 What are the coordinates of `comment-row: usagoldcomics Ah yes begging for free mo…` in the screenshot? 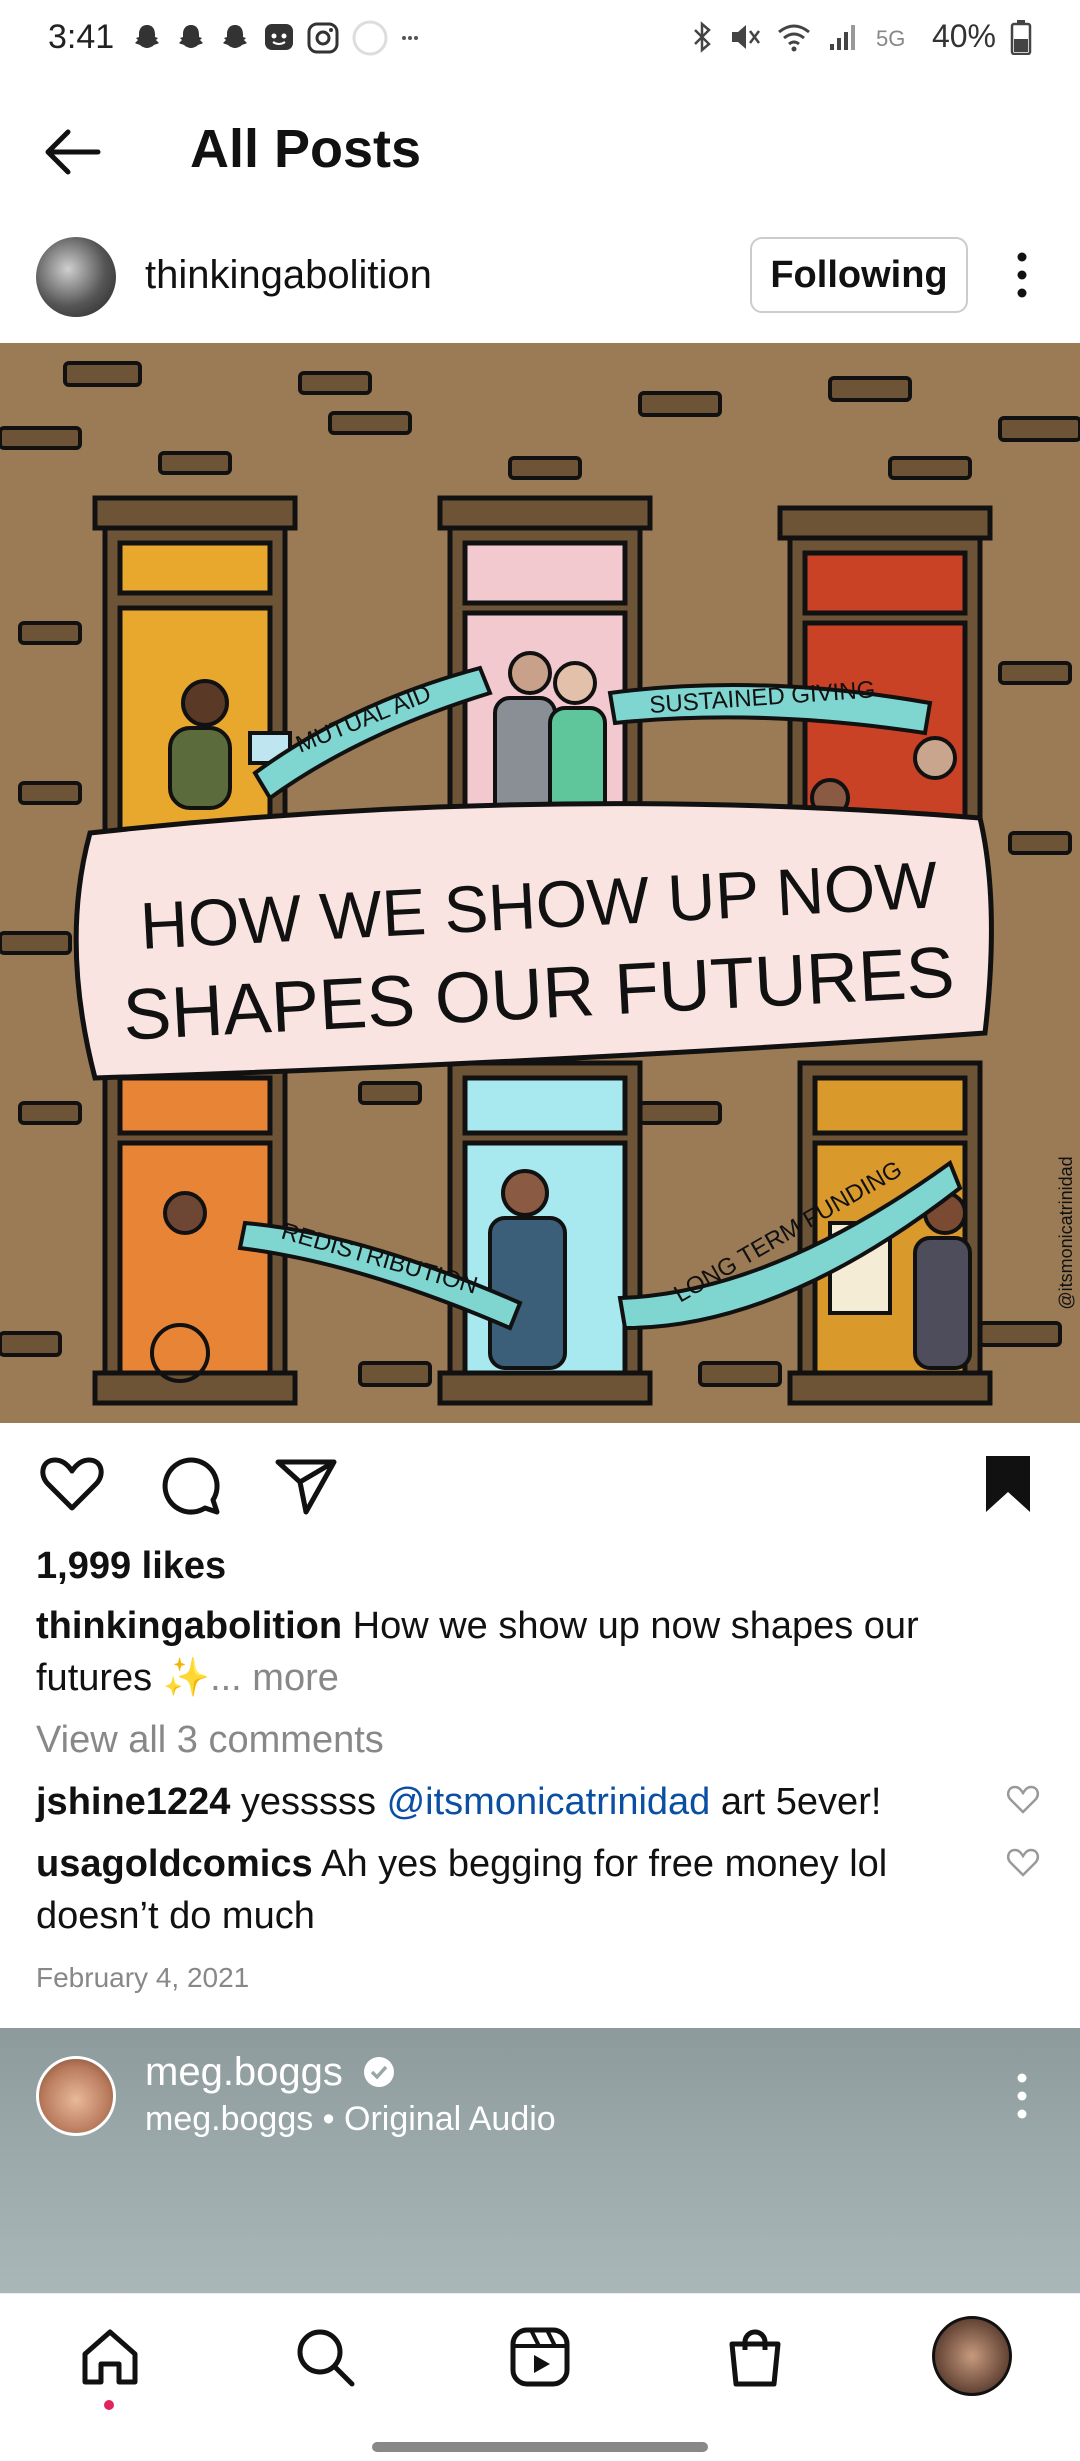 It's located at (511, 1890).